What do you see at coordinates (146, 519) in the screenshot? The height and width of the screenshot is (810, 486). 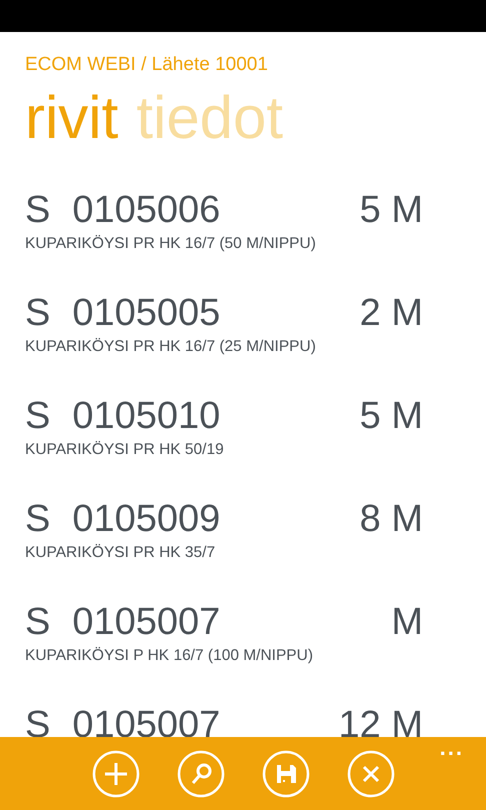 I see `item-code: 0105009` at bounding box center [146, 519].